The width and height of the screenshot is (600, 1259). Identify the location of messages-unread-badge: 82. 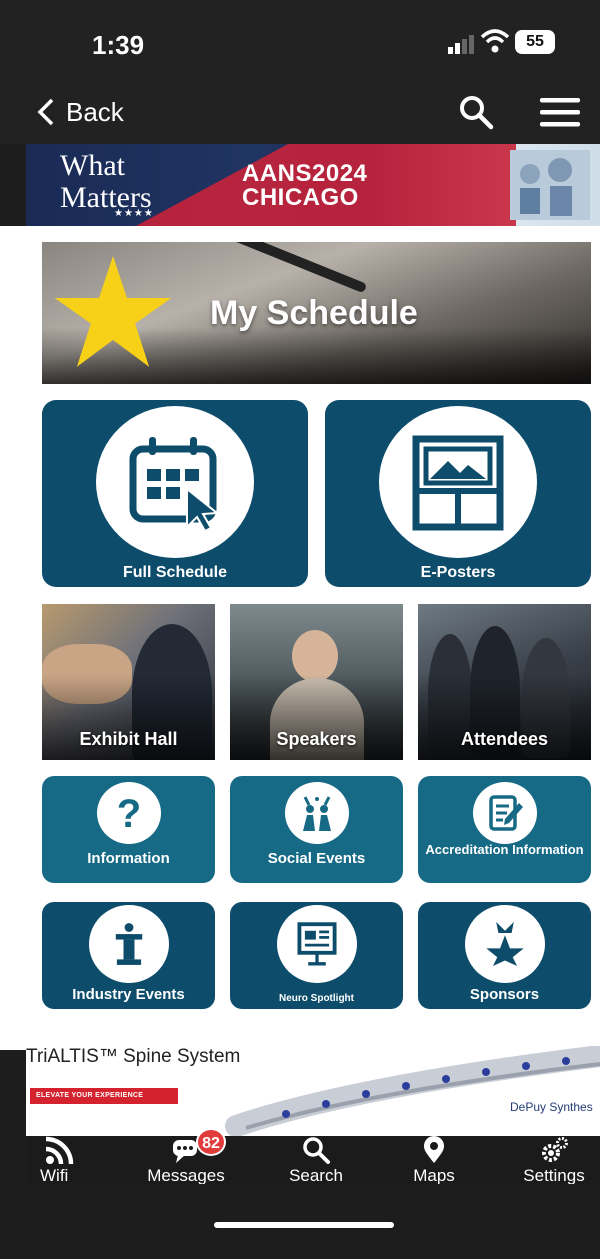
(211, 1142).